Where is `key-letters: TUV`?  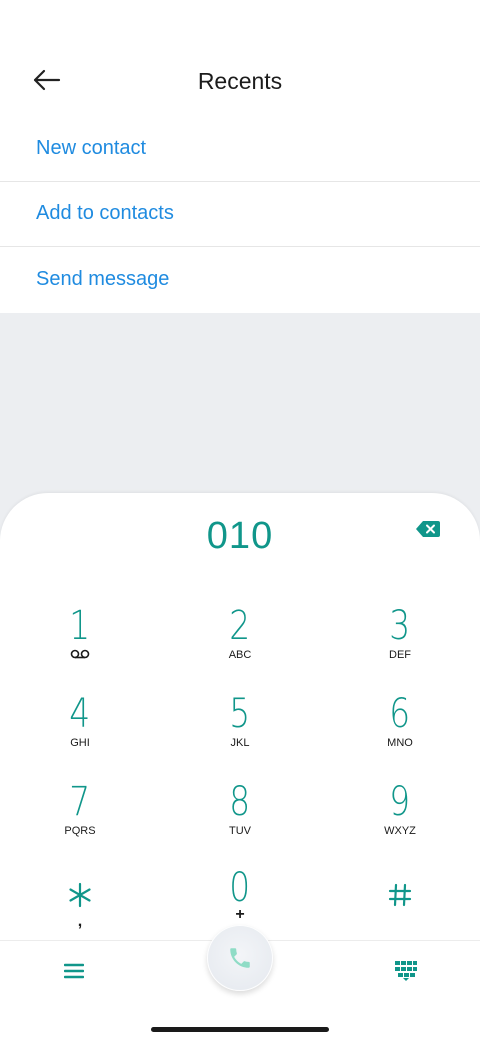
key-letters: TUV is located at coordinates (240, 831).